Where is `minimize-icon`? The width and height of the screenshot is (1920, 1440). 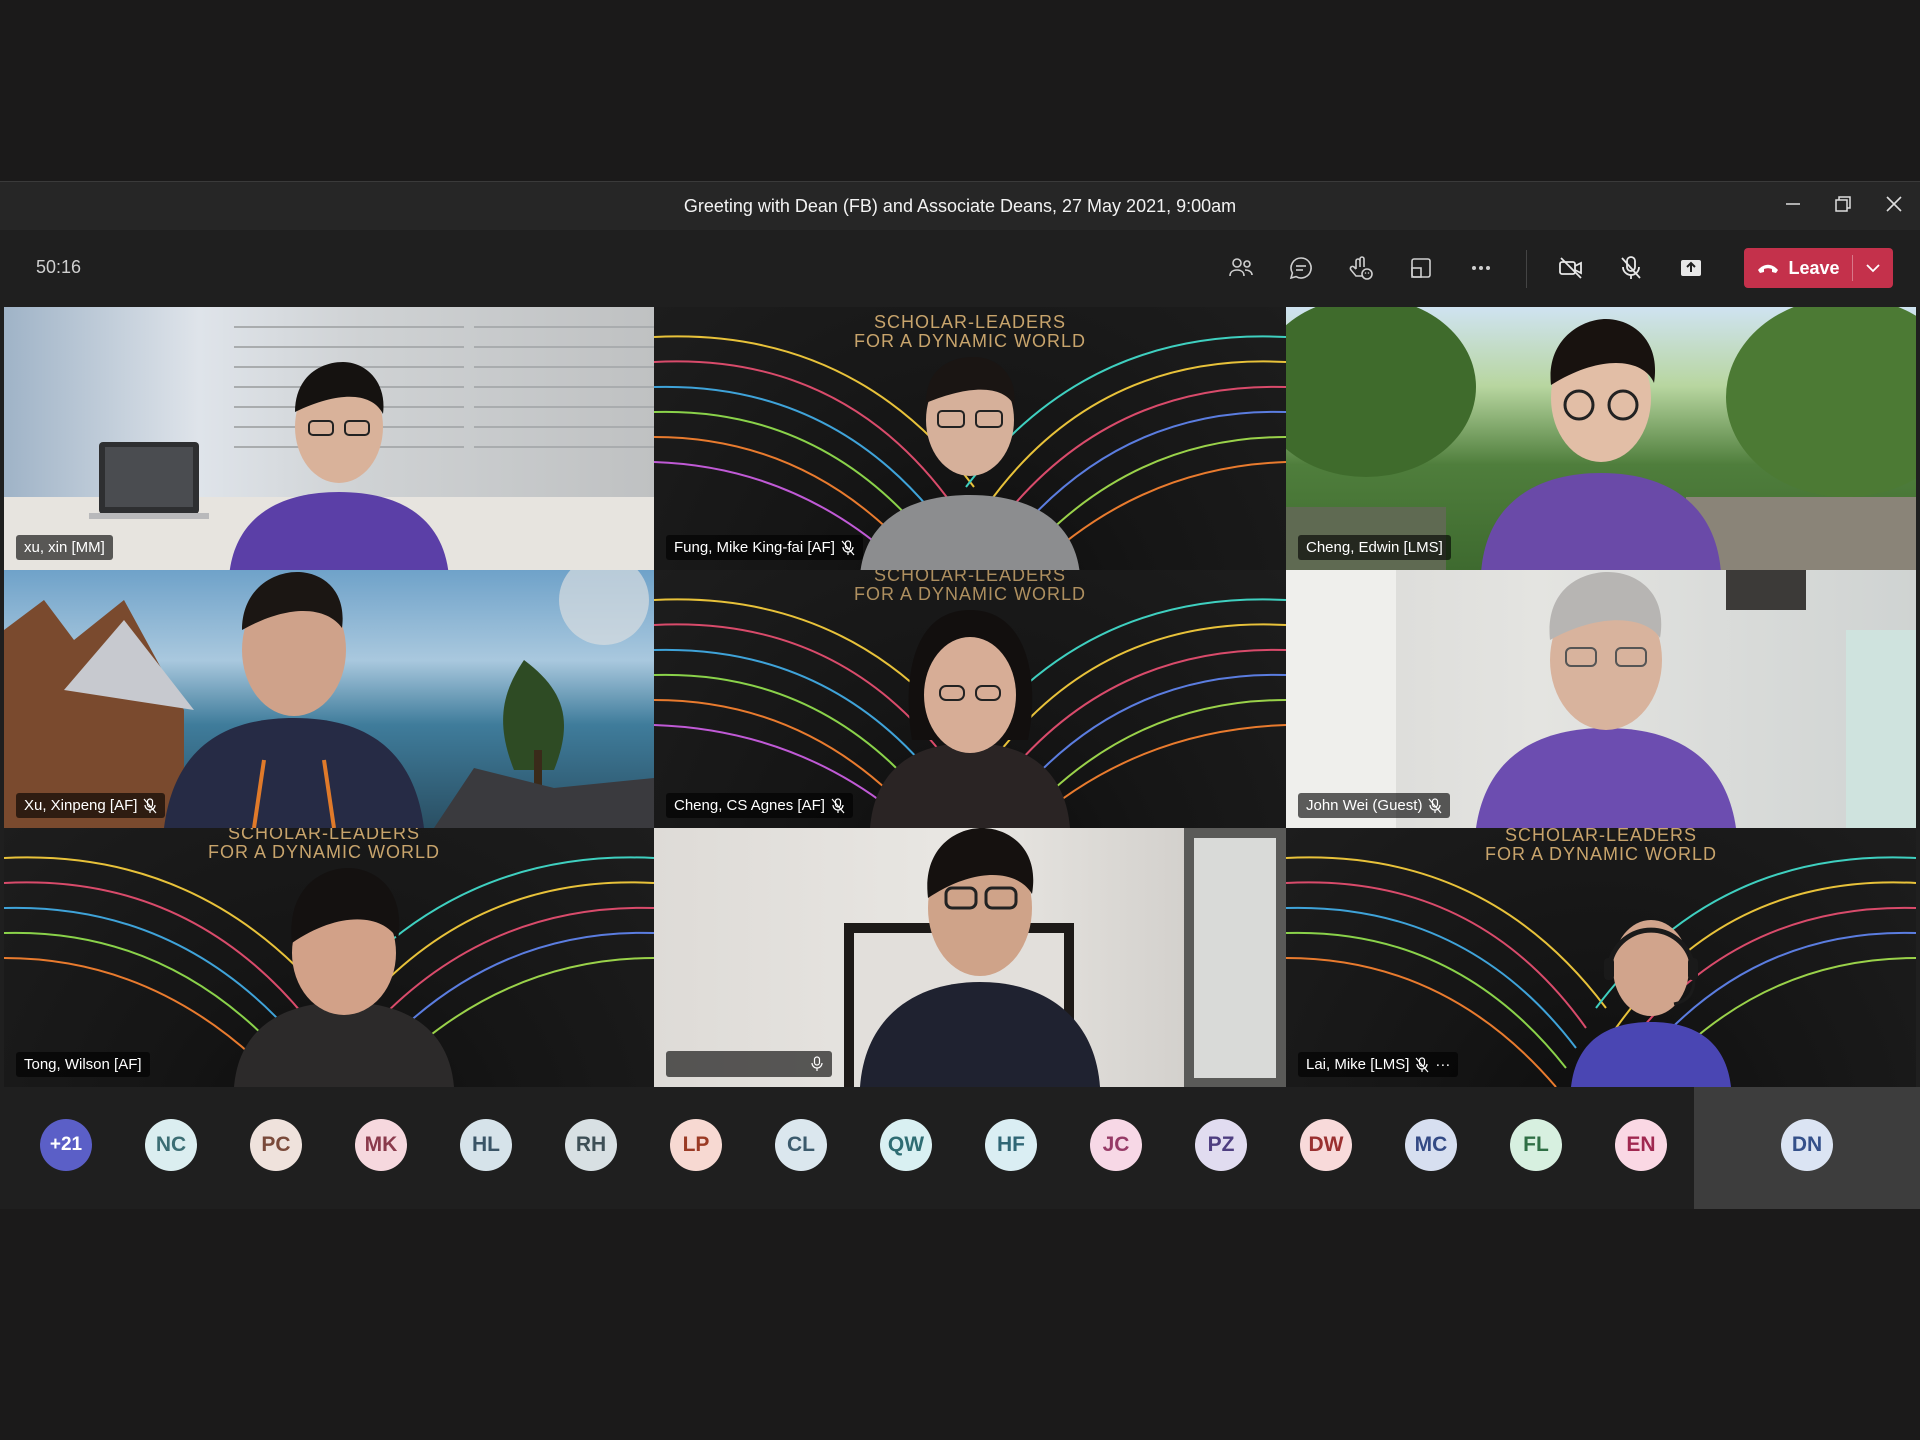
minimize-icon is located at coordinates (1793, 206).